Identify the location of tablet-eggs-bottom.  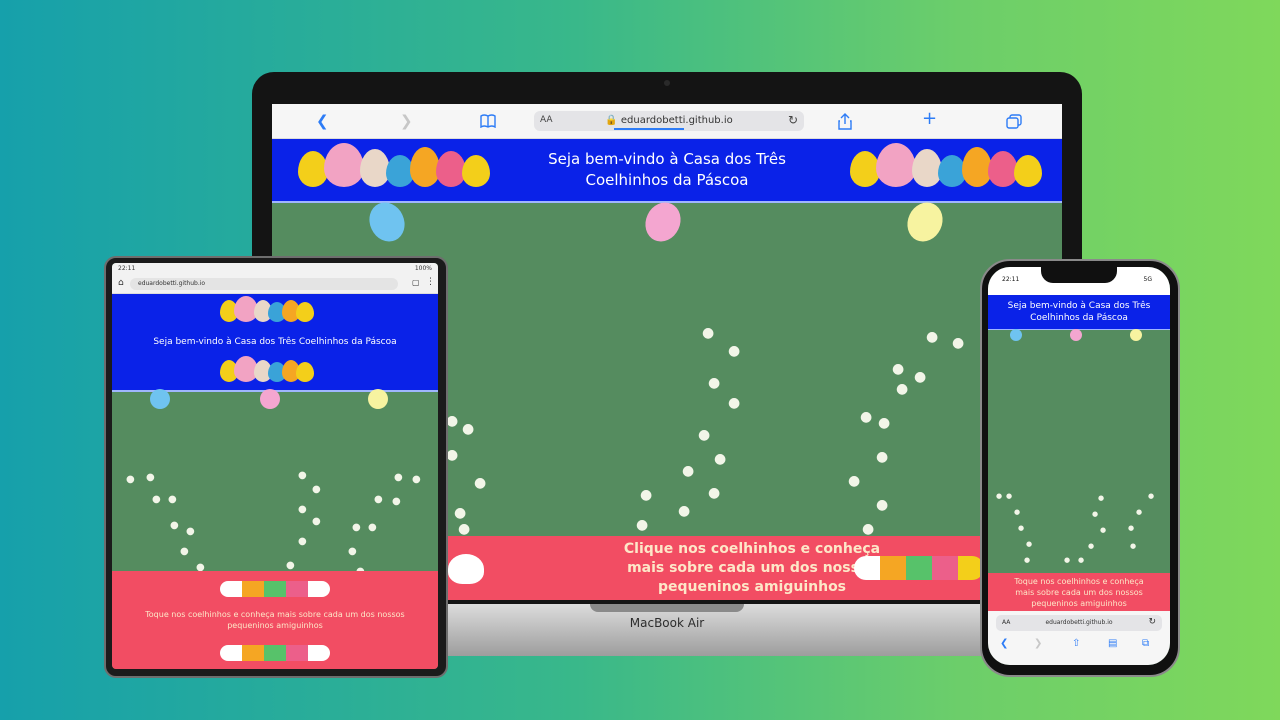
(267, 369).